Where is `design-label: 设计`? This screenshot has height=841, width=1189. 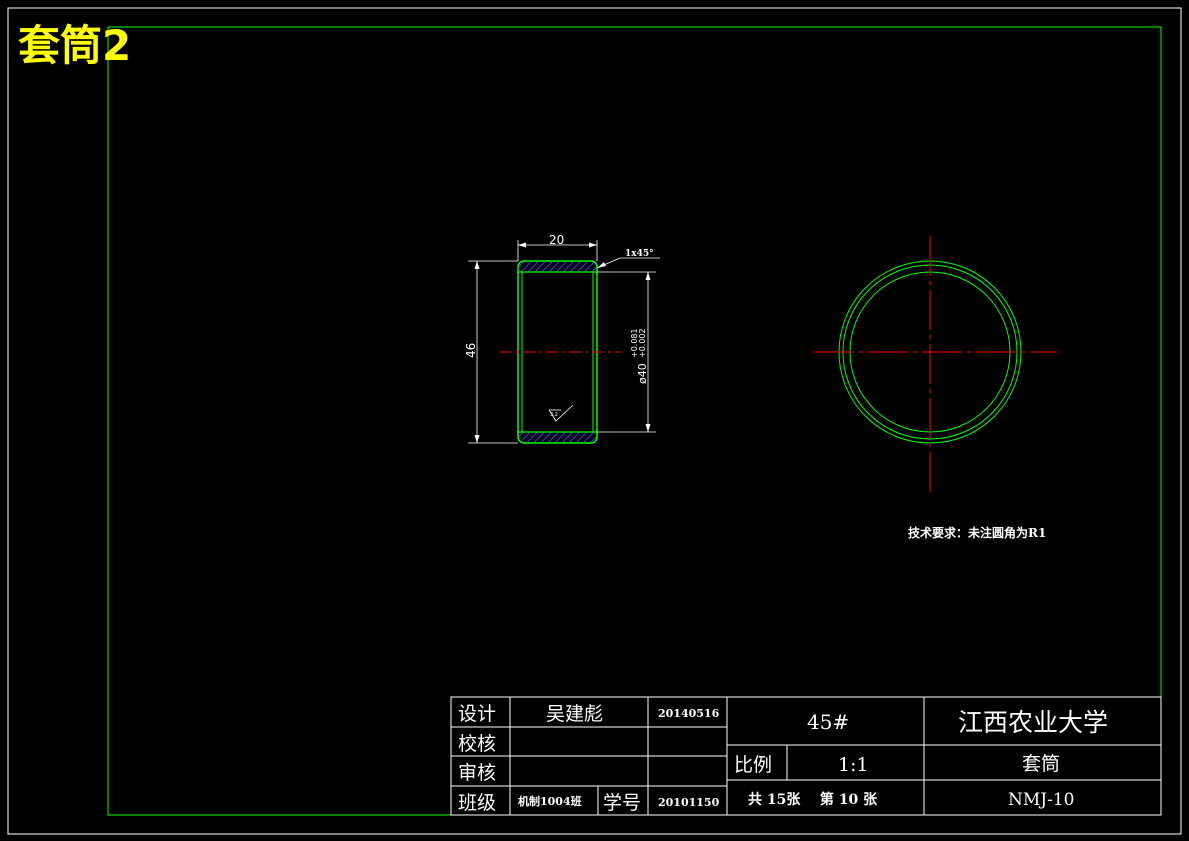 design-label: 设计 is located at coordinates (477, 714).